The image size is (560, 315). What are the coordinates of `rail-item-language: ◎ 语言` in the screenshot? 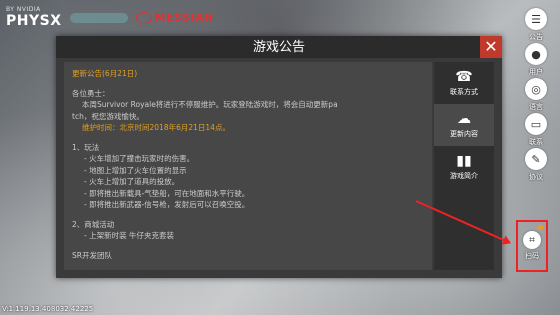 It's located at (536, 95).